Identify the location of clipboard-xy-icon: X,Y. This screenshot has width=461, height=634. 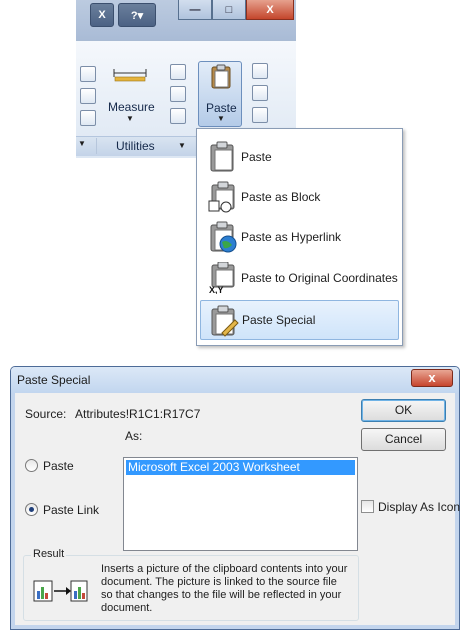
(223, 278).